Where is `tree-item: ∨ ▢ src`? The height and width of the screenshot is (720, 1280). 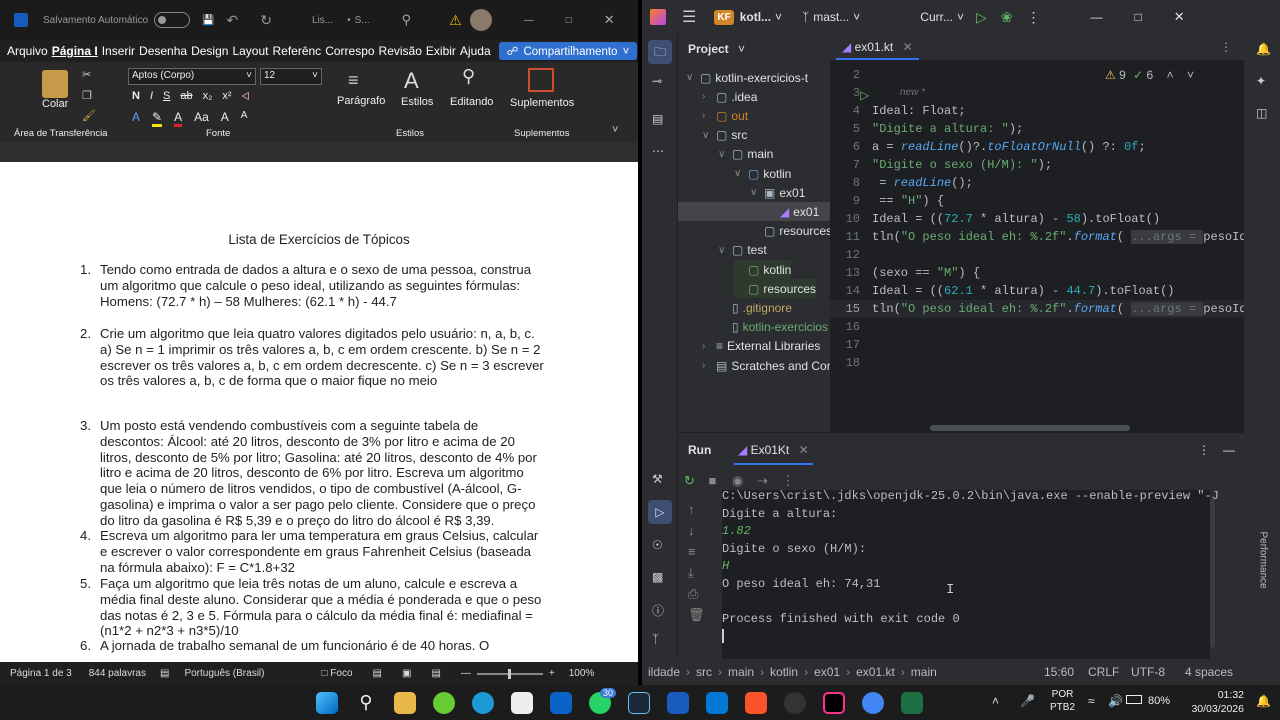 tree-item: ∨ ▢ src is located at coordinates (724, 135).